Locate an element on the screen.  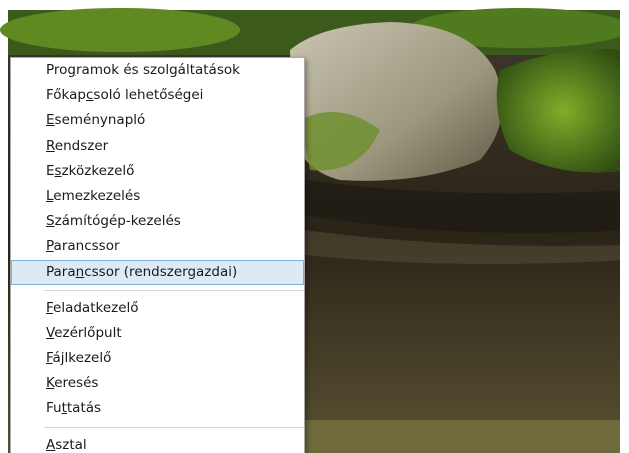
menu-item-label: Parancssor (rendszergazdai) is located at coordinates (142, 271).